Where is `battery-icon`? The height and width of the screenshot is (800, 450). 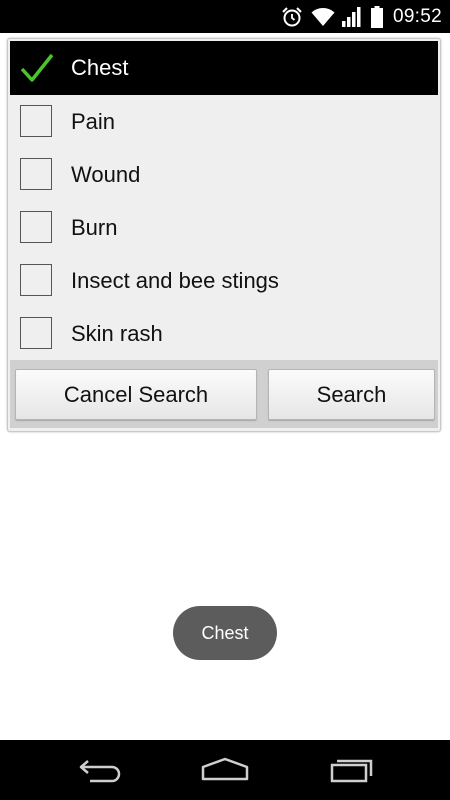
battery-icon is located at coordinates (376, 16).